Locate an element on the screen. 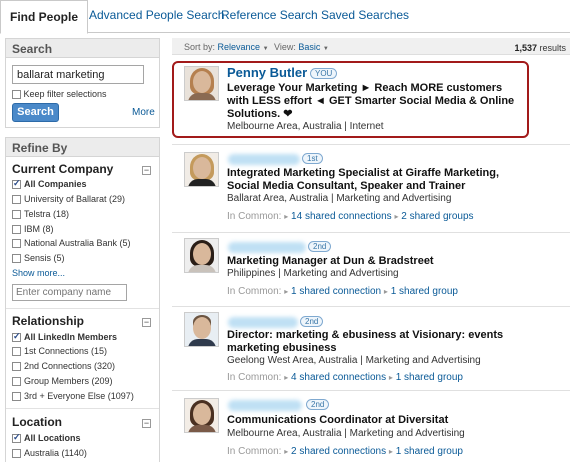  shared-connections-link: 4 shared connections is located at coordinates (338, 377).